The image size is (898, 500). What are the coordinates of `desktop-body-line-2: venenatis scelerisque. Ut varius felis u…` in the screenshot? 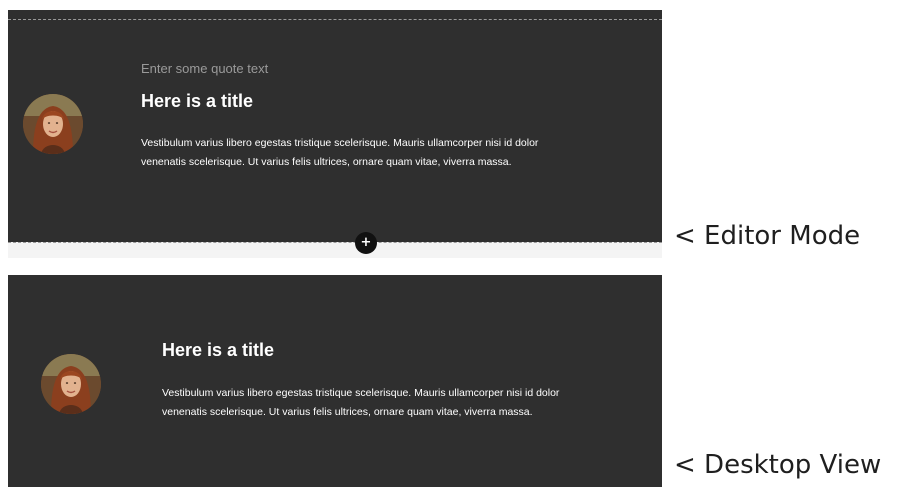 It's located at (347, 412).